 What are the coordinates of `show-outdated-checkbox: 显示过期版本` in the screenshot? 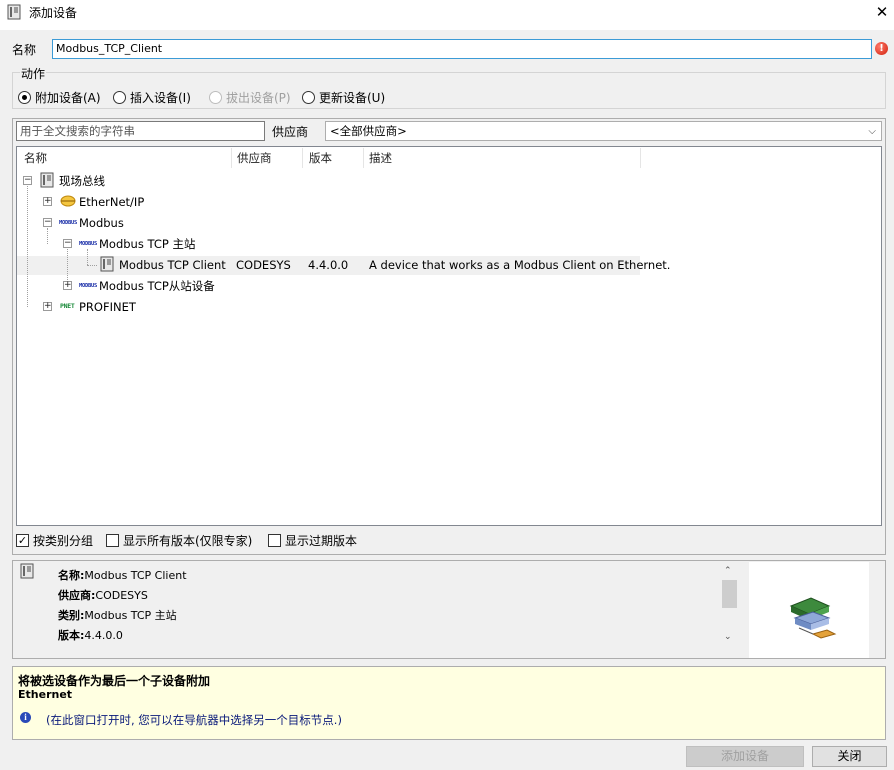 It's located at (312, 540).